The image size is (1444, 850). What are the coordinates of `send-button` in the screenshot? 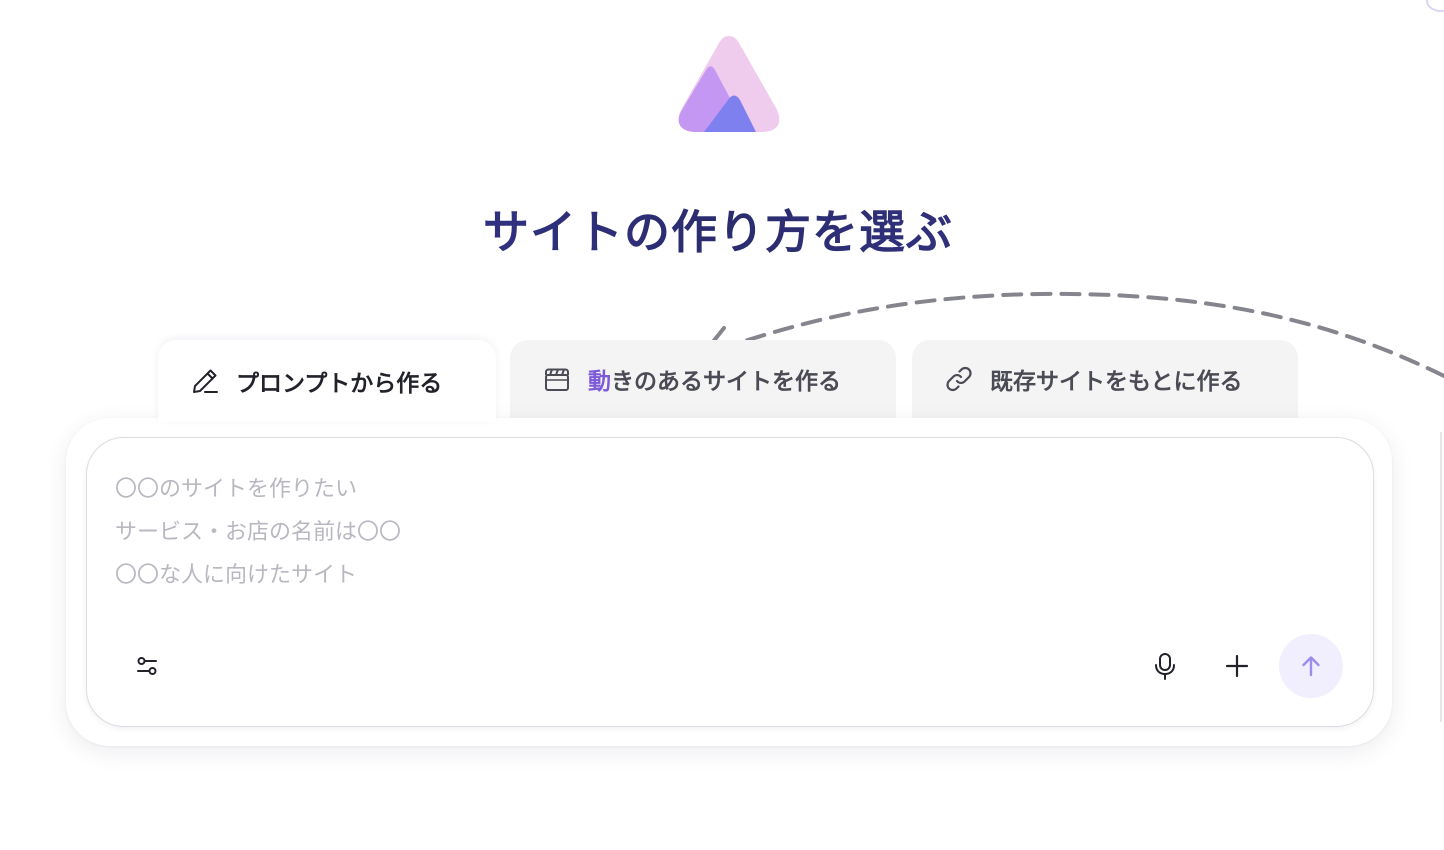 It's located at (1311, 666).